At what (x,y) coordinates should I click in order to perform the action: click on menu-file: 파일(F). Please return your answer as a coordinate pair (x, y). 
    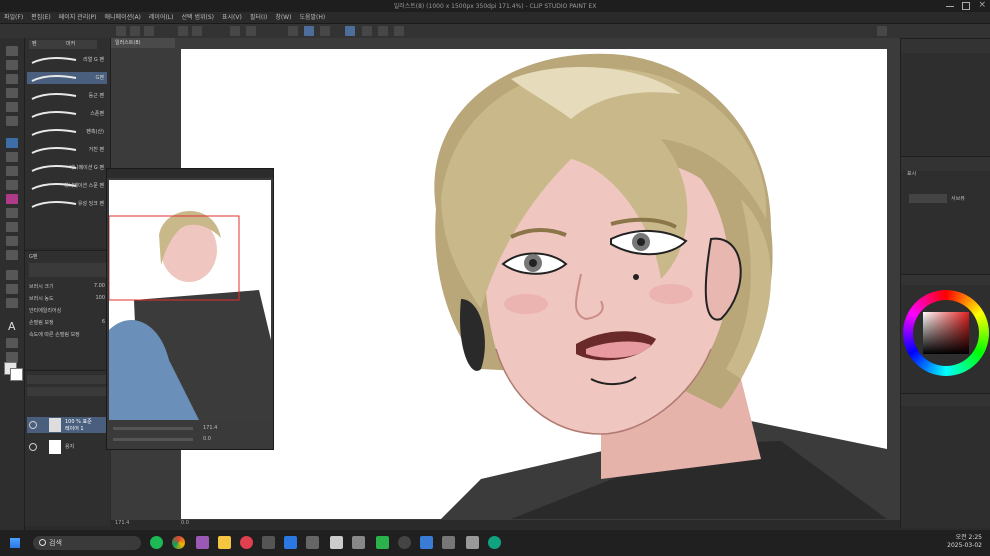
    Looking at the image, I should click on (13, 17).